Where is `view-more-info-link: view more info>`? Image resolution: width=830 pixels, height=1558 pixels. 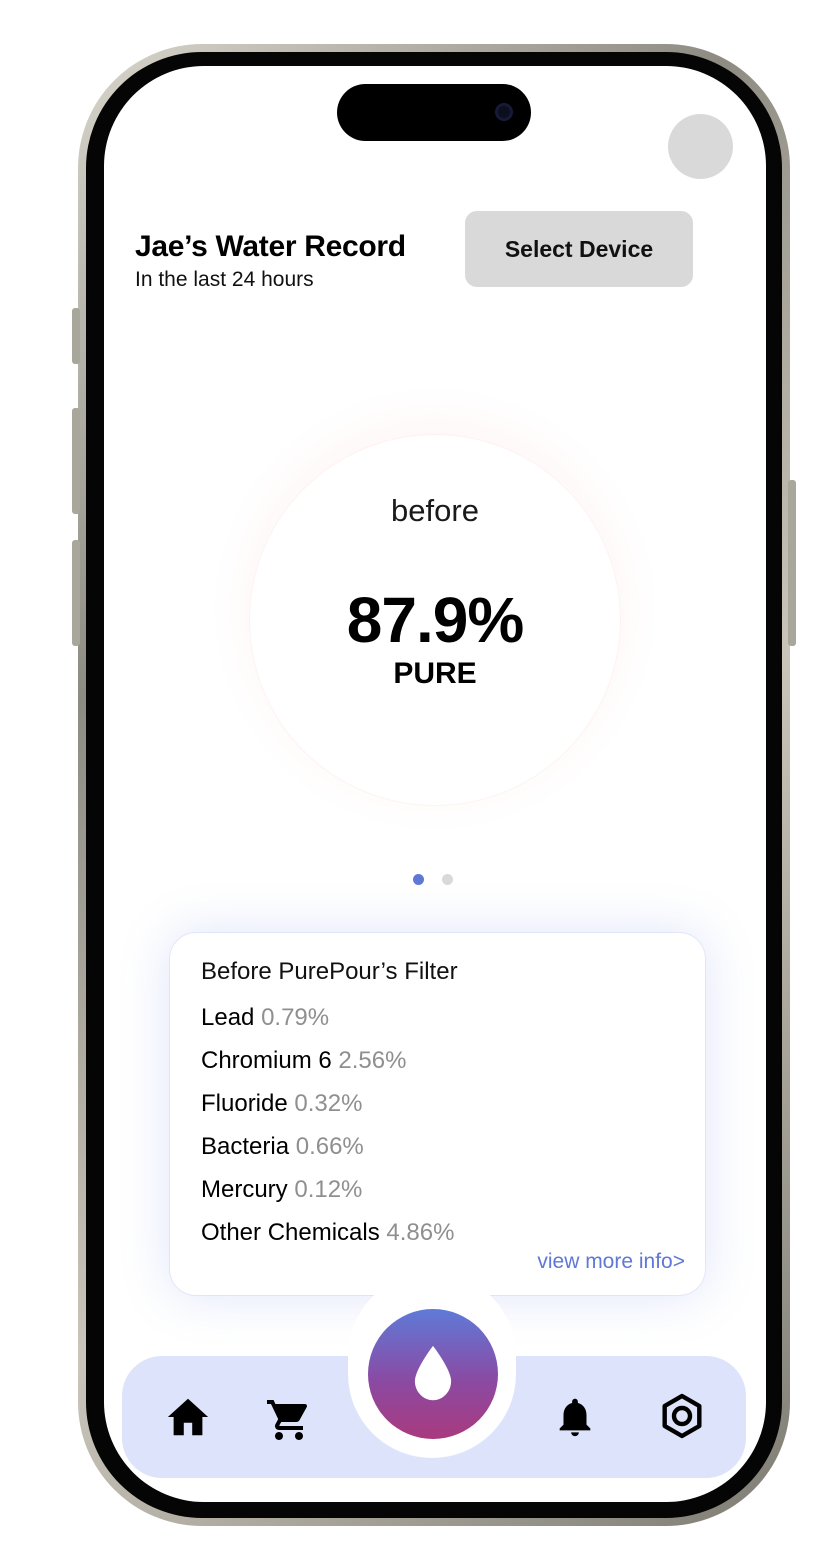 view-more-info-link: view more info> is located at coordinates (611, 1262).